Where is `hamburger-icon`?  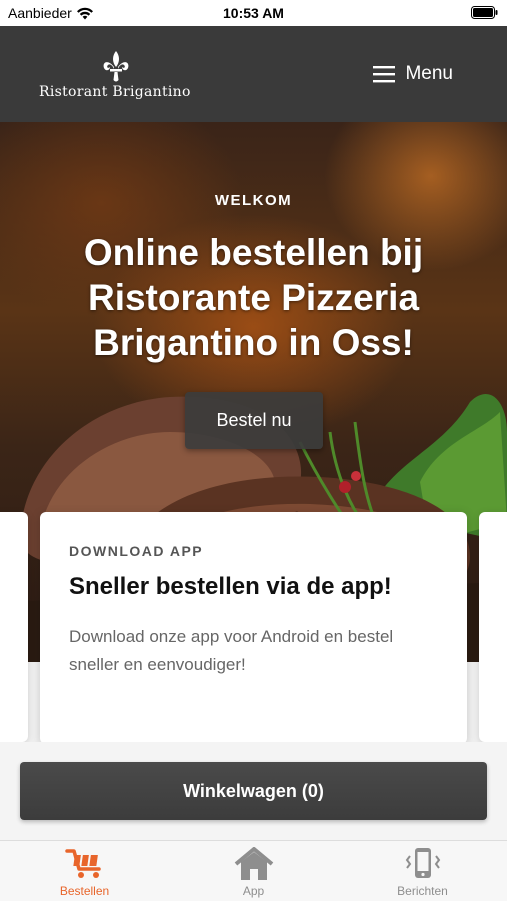 hamburger-icon is located at coordinates (384, 74).